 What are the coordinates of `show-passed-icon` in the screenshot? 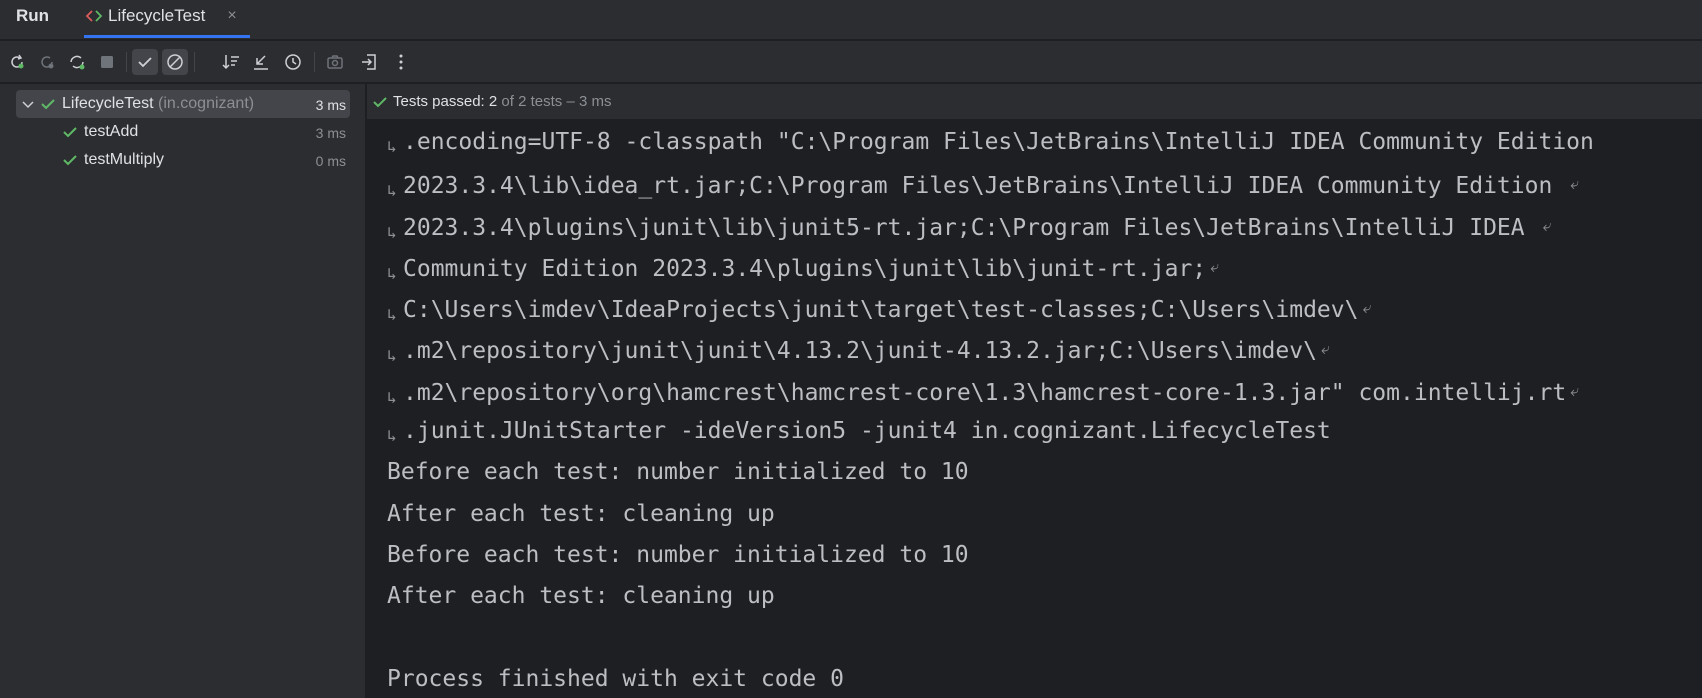 It's located at (145, 62).